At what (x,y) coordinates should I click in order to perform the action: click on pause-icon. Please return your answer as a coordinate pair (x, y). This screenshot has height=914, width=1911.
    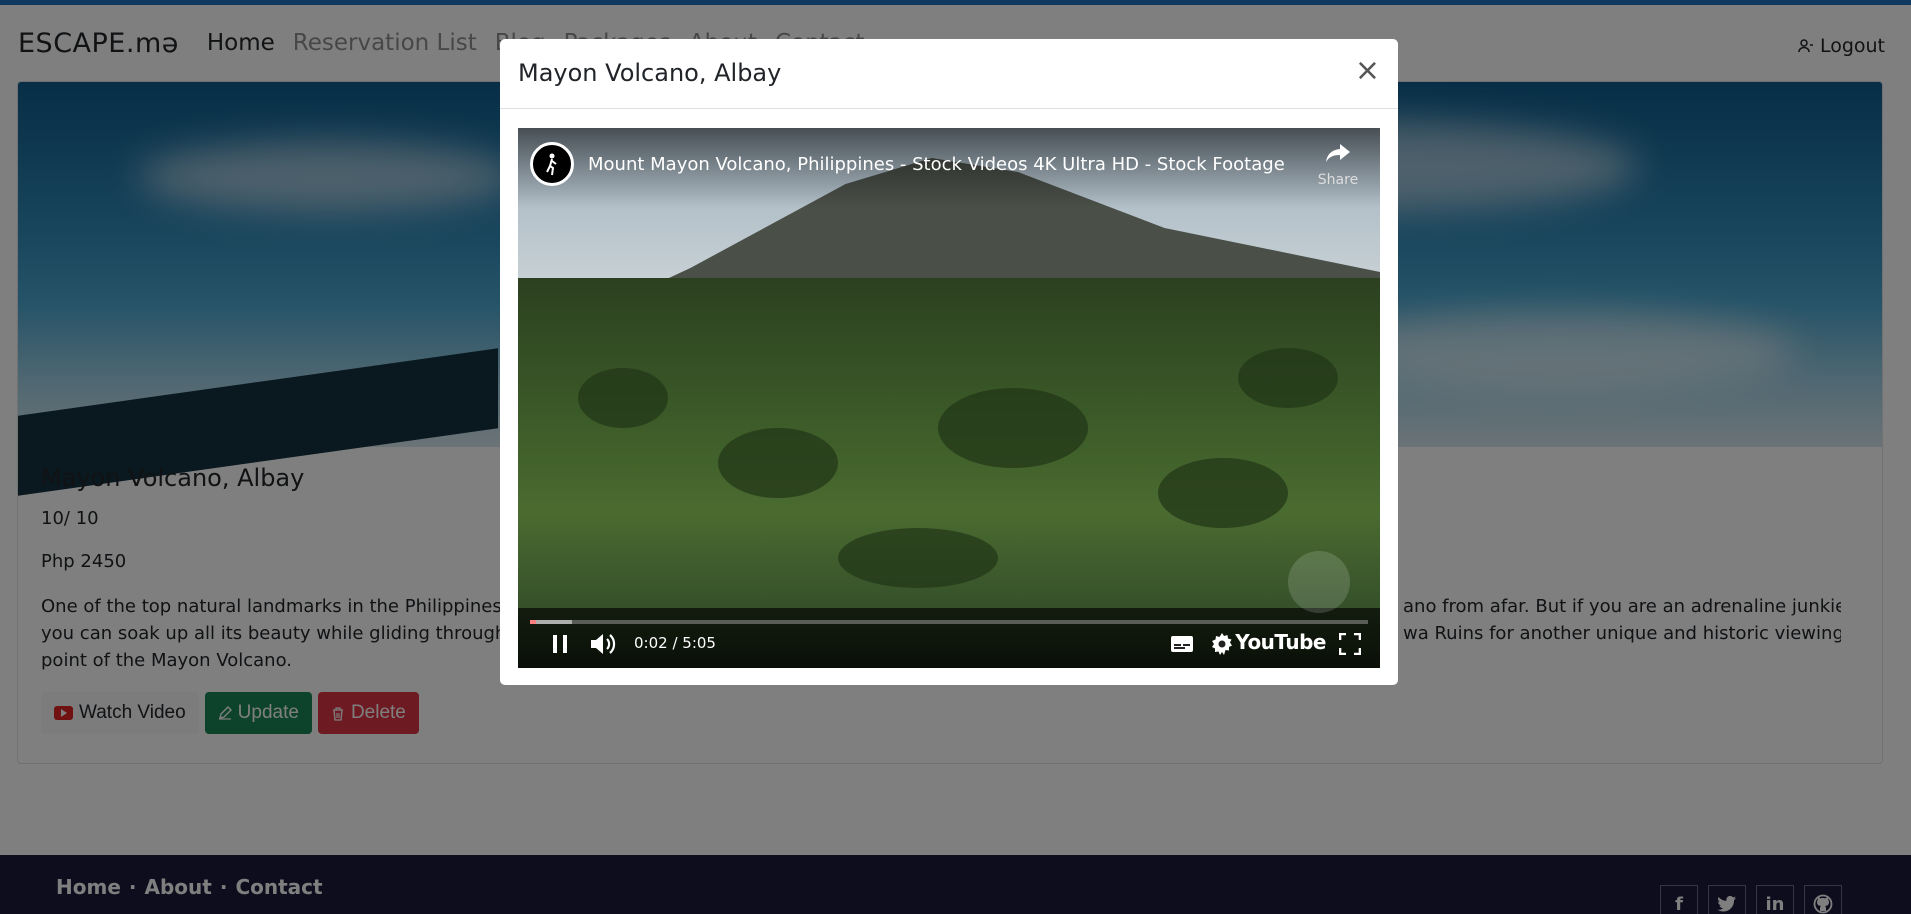
    Looking at the image, I should click on (560, 644).